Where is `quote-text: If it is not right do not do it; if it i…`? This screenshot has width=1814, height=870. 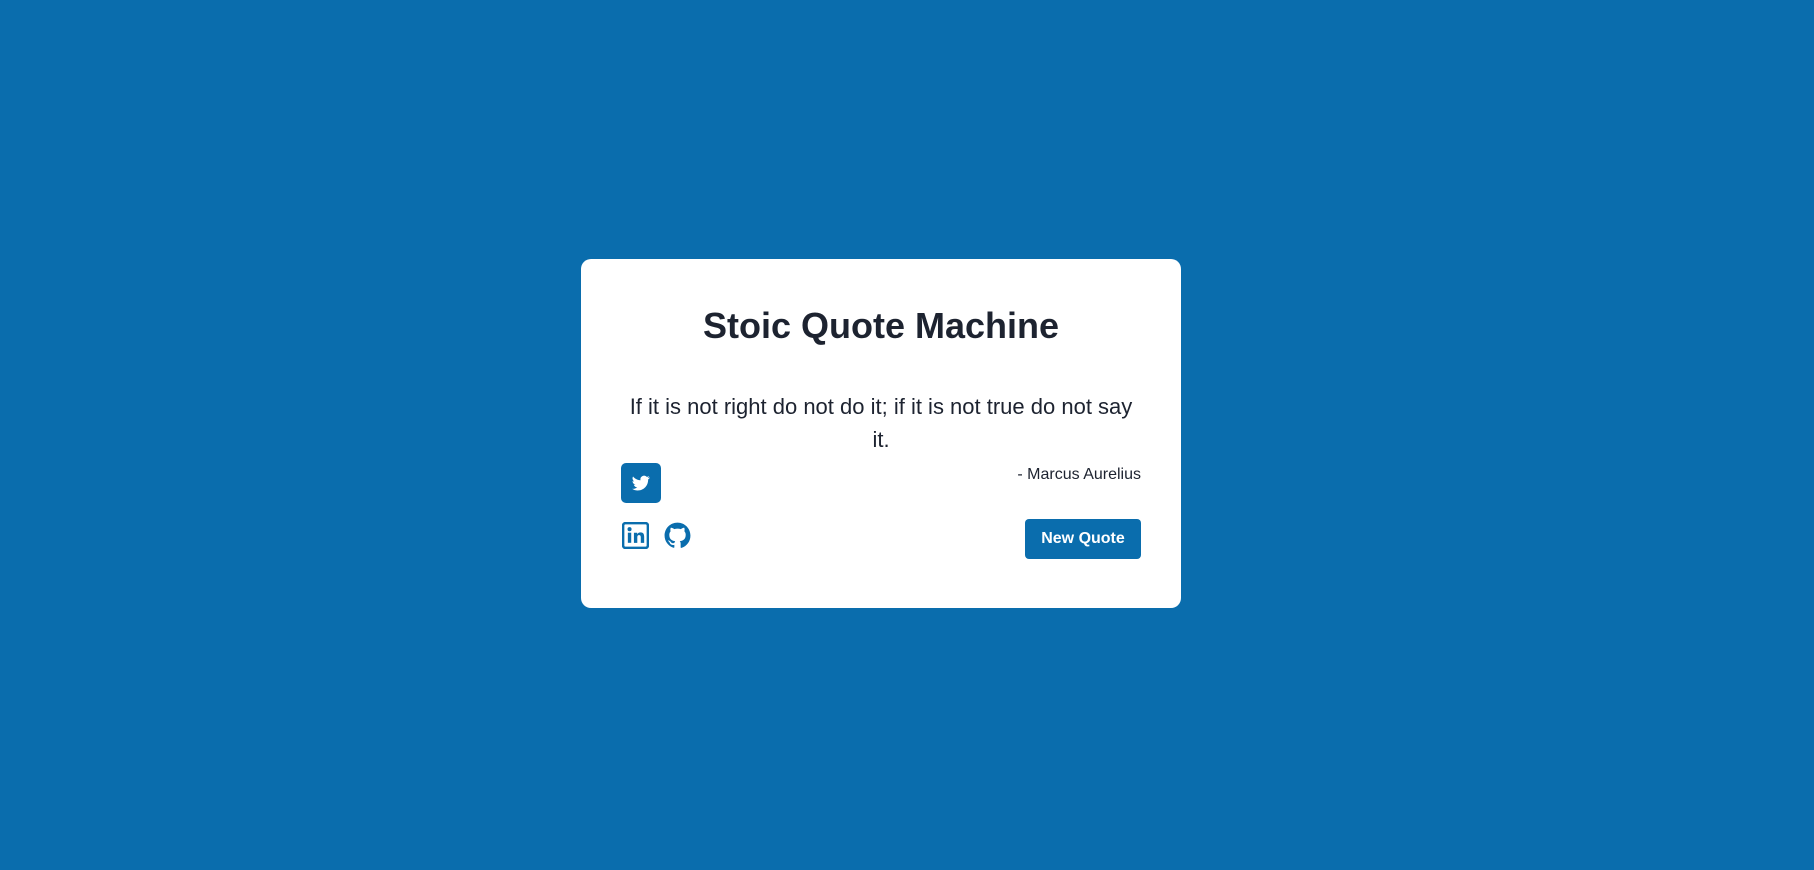 quote-text: If it is not right do not do it; if it i… is located at coordinates (881, 423).